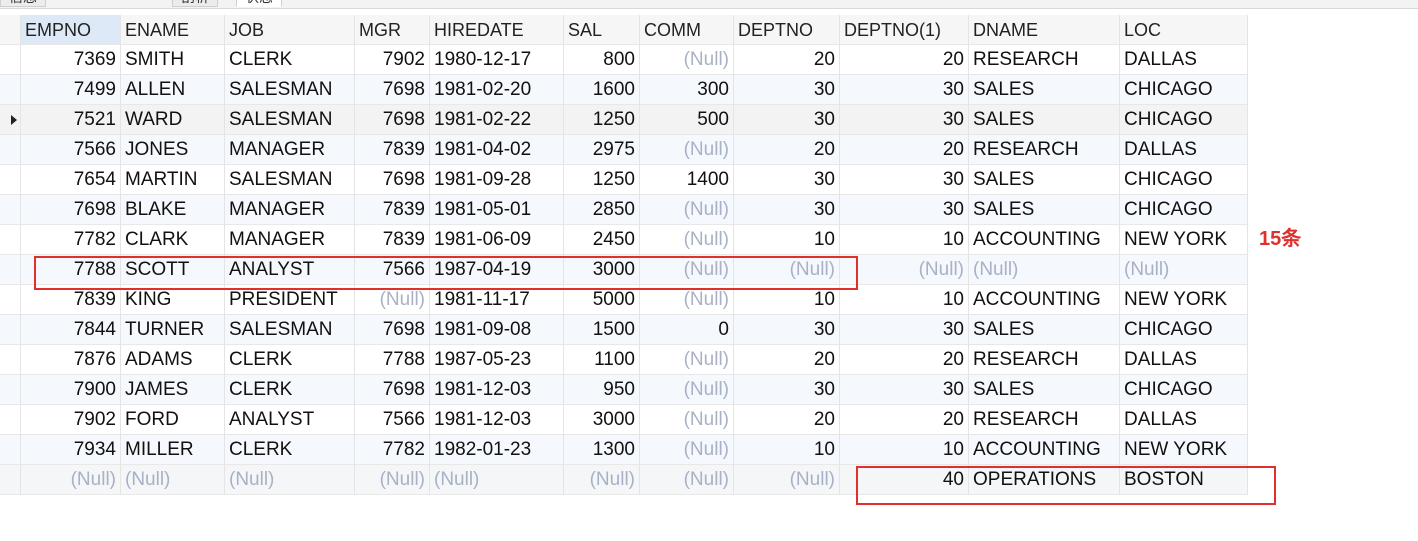  I want to click on table-cell: 1100, so click(602, 360).